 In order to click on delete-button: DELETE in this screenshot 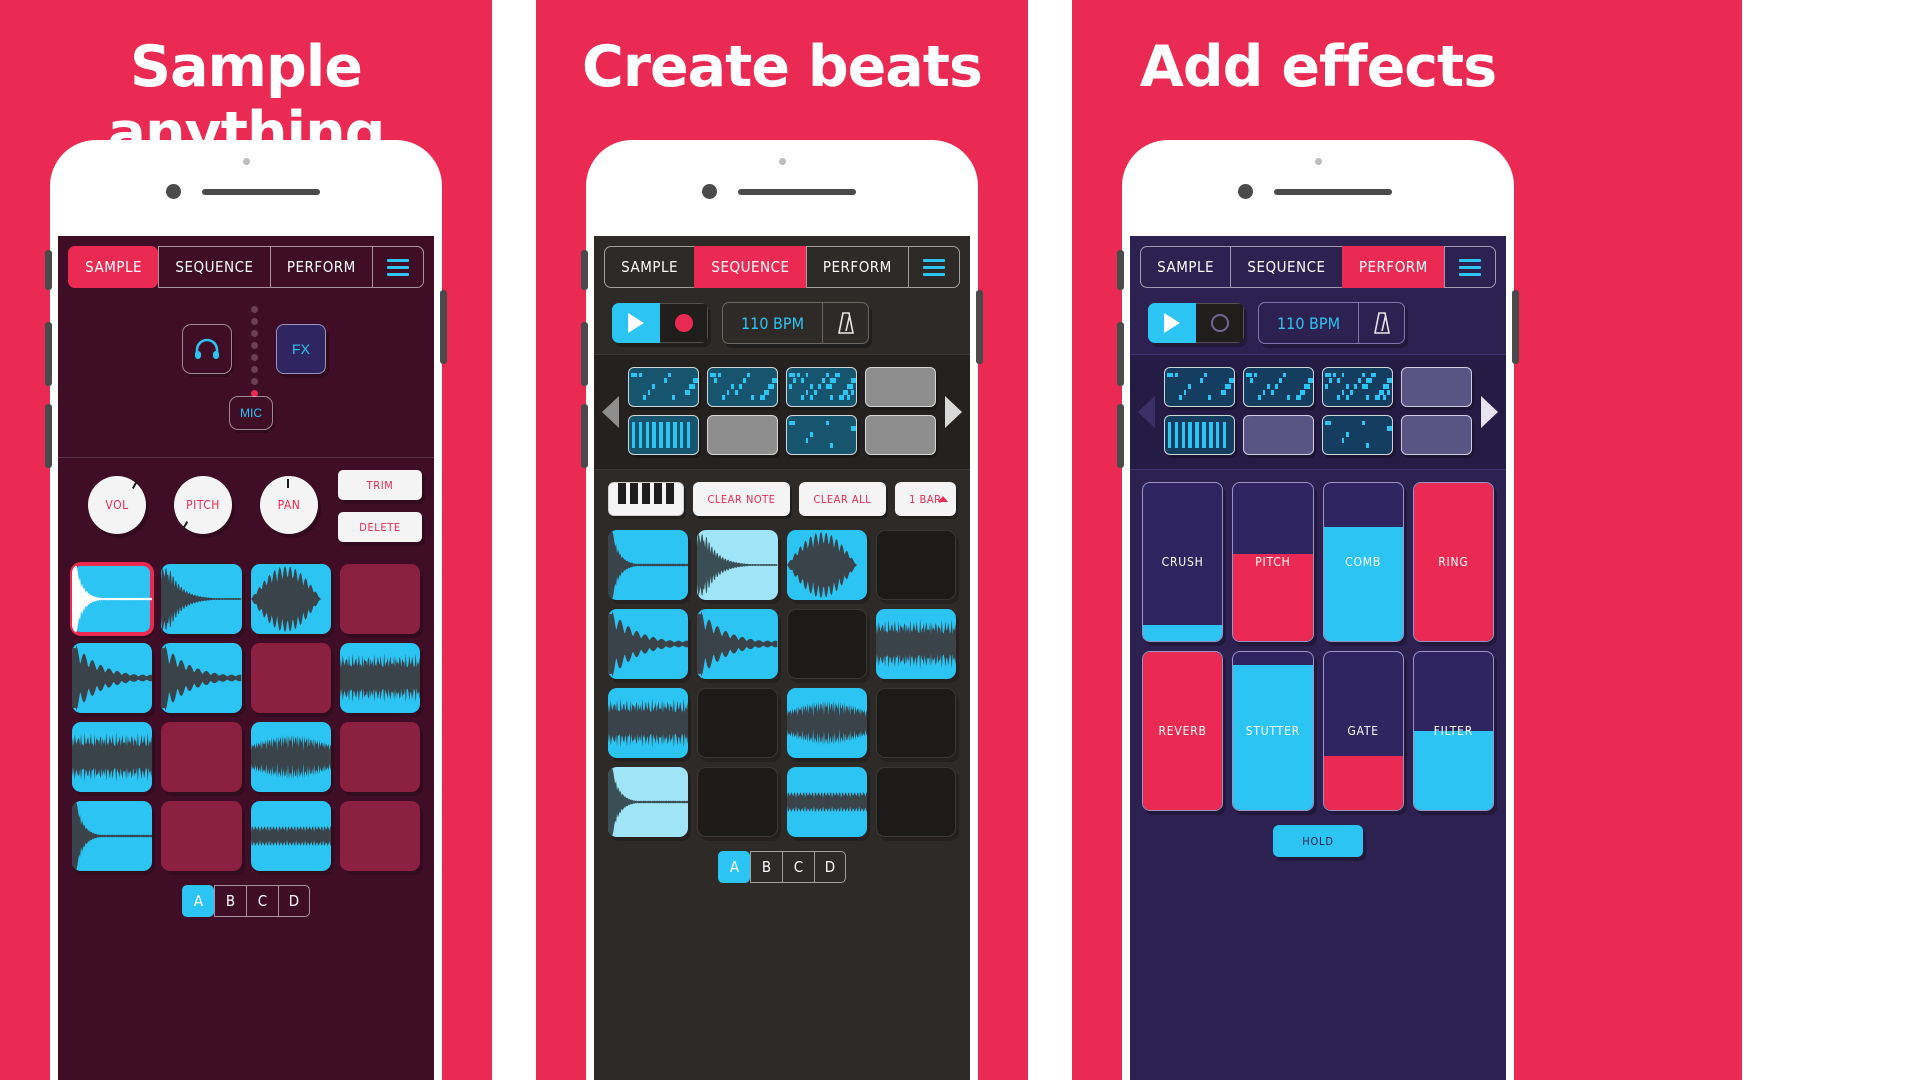, I will do `click(380, 527)`.